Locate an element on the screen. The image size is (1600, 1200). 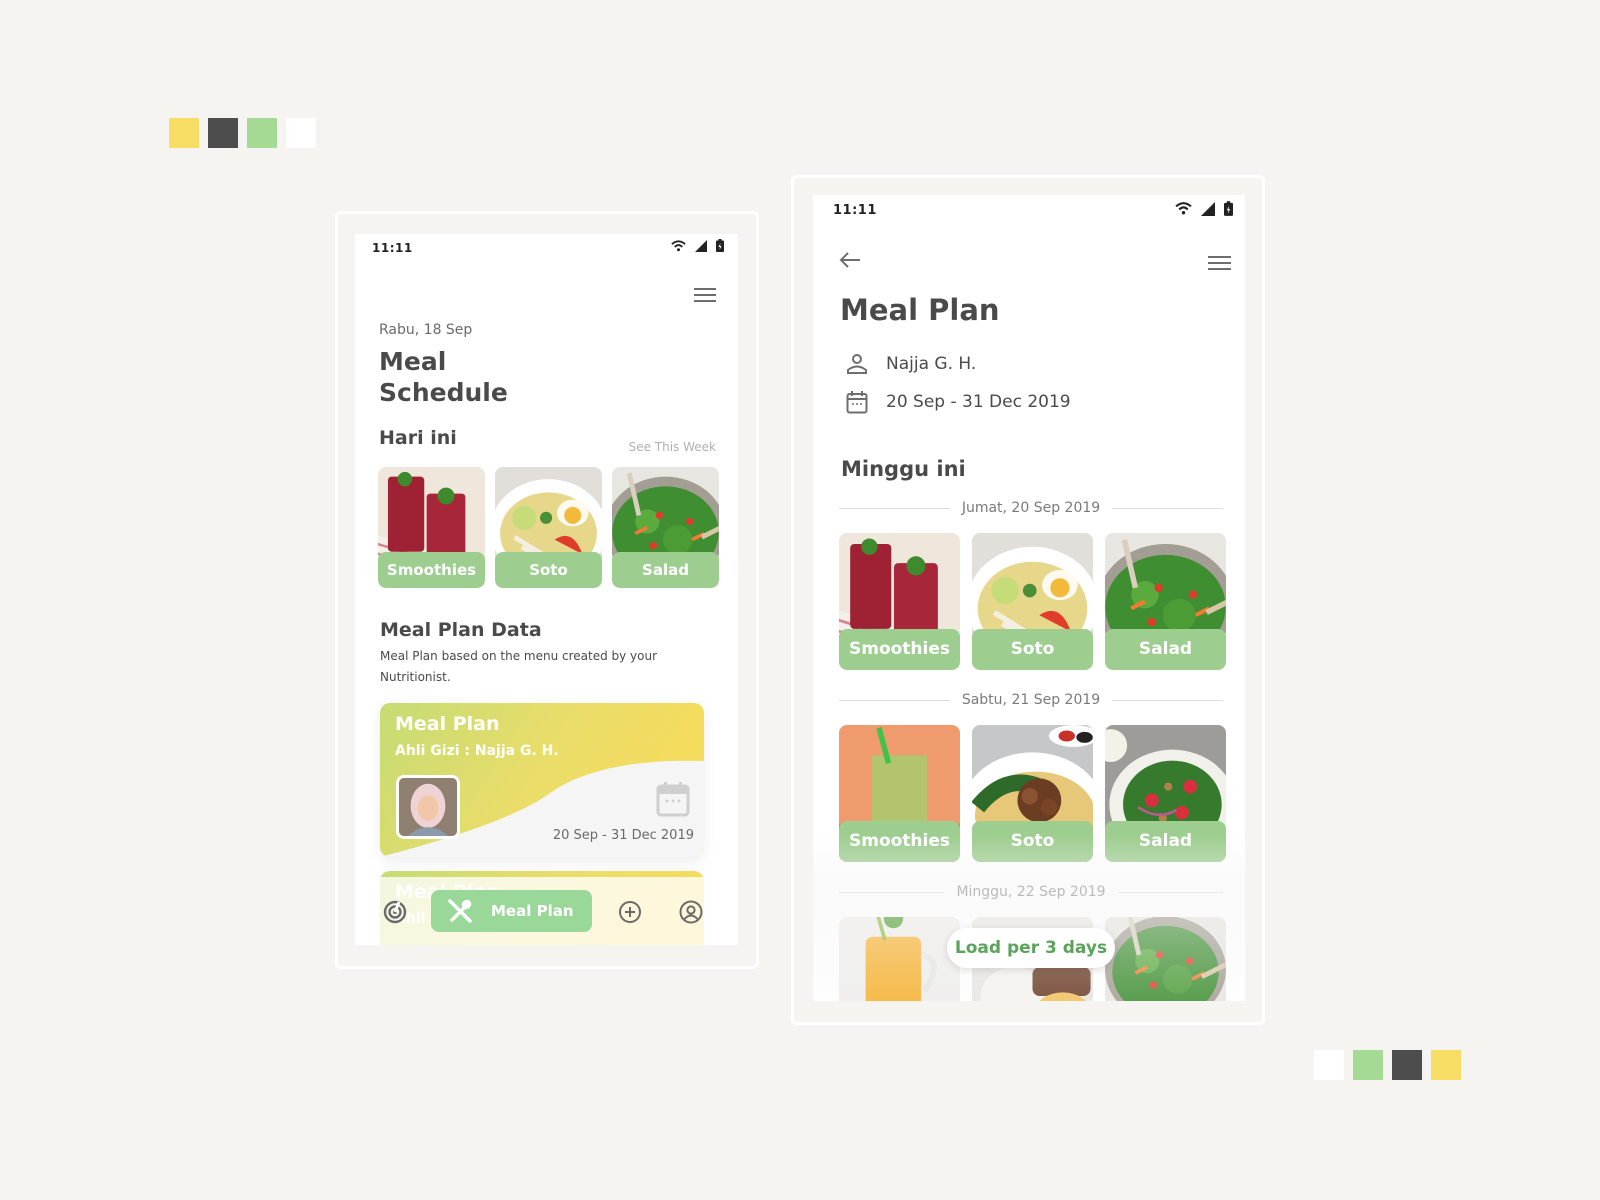
day-separator: Jumat, 20 Sep 2019 is located at coordinates (1031, 508).